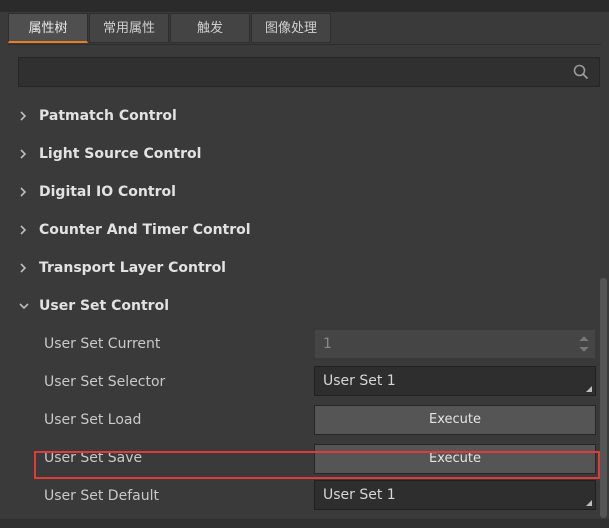 This screenshot has height=528, width=609. Describe the element at coordinates (455, 344) in the screenshot. I see `user-set-current-spinbox: 1` at that location.